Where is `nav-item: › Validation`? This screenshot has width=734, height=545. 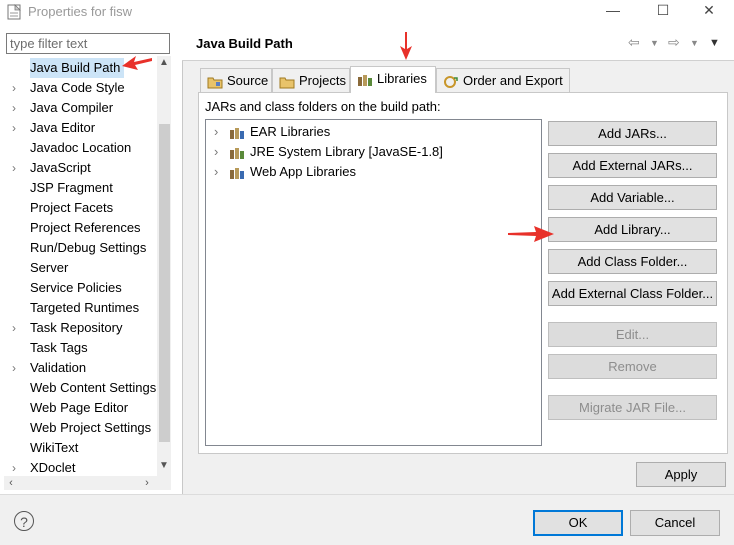 nav-item: › Validation is located at coordinates (81, 368).